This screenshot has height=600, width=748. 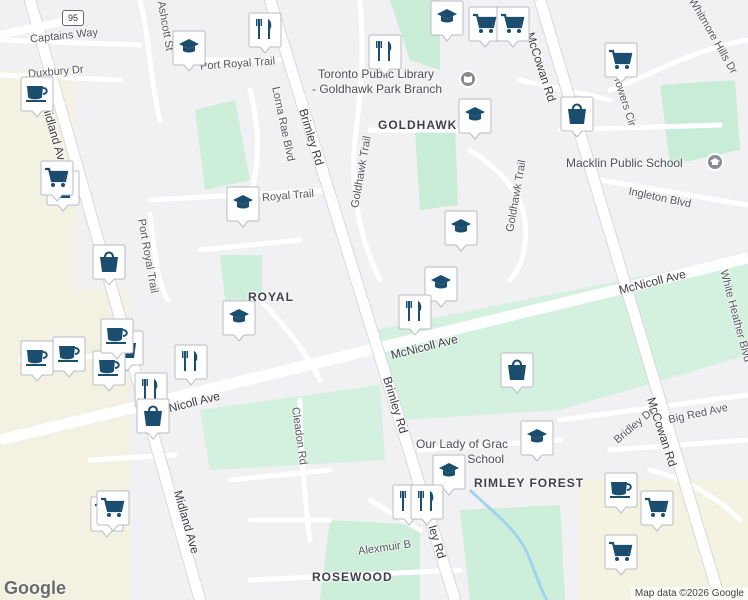 What do you see at coordinates (377, 89) in the screenshot?
I see `library-label-line2: - Goldhawk Park Branch` at bounding box center [377, 89].